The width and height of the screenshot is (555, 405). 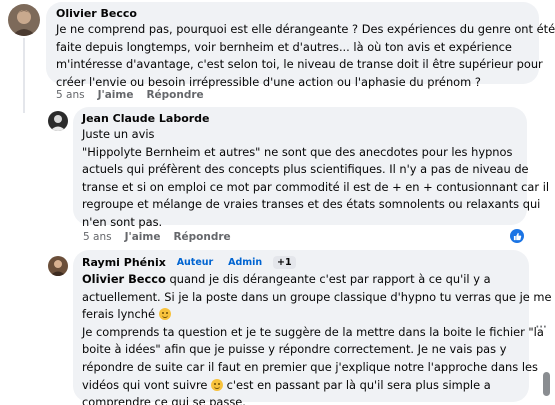 What do you see at coordinates (195, 262) in the screenshot?
I see `author-badge: Auteur` at bounding box center [195, 262].